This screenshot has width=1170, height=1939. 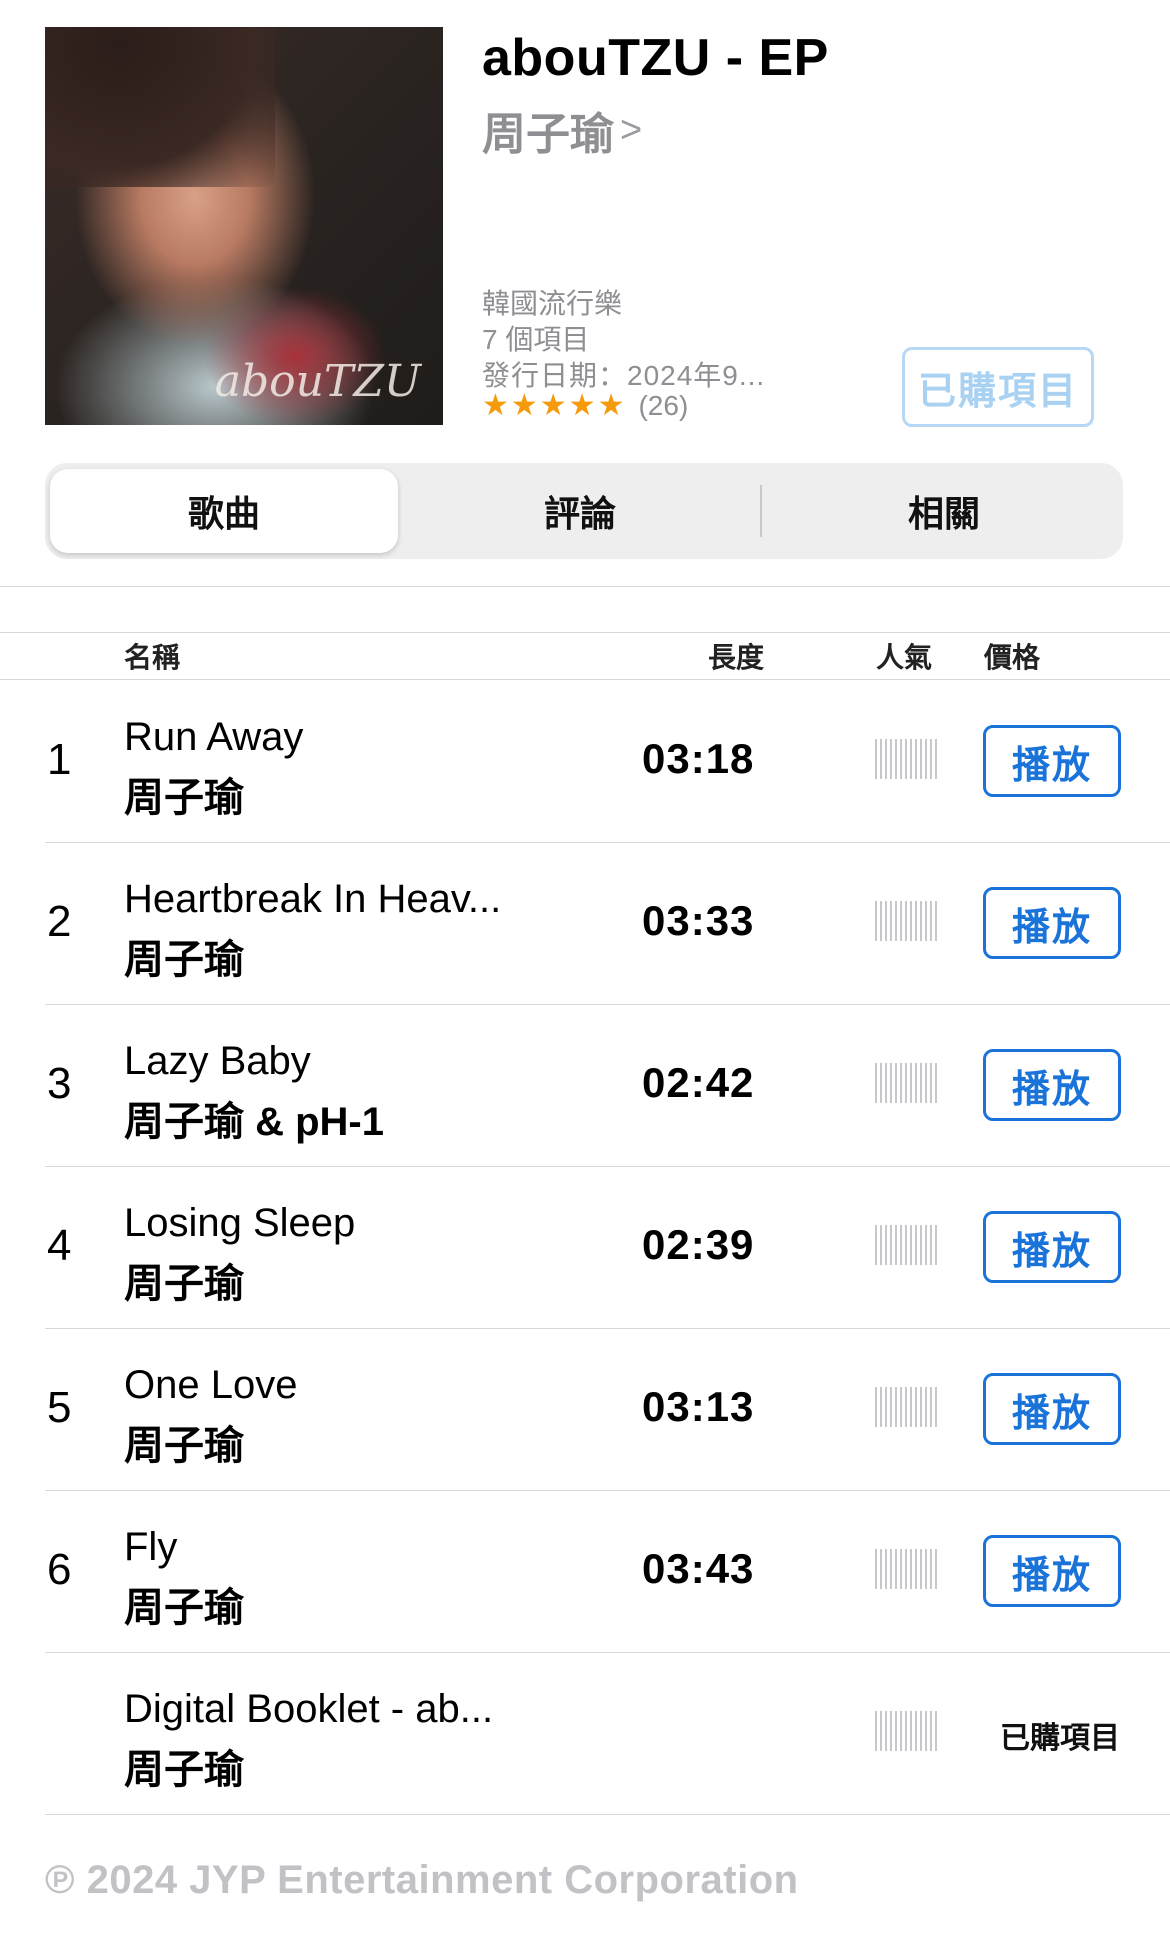 I want to click on track-duration: 03:18, so click(x=698, y=758).